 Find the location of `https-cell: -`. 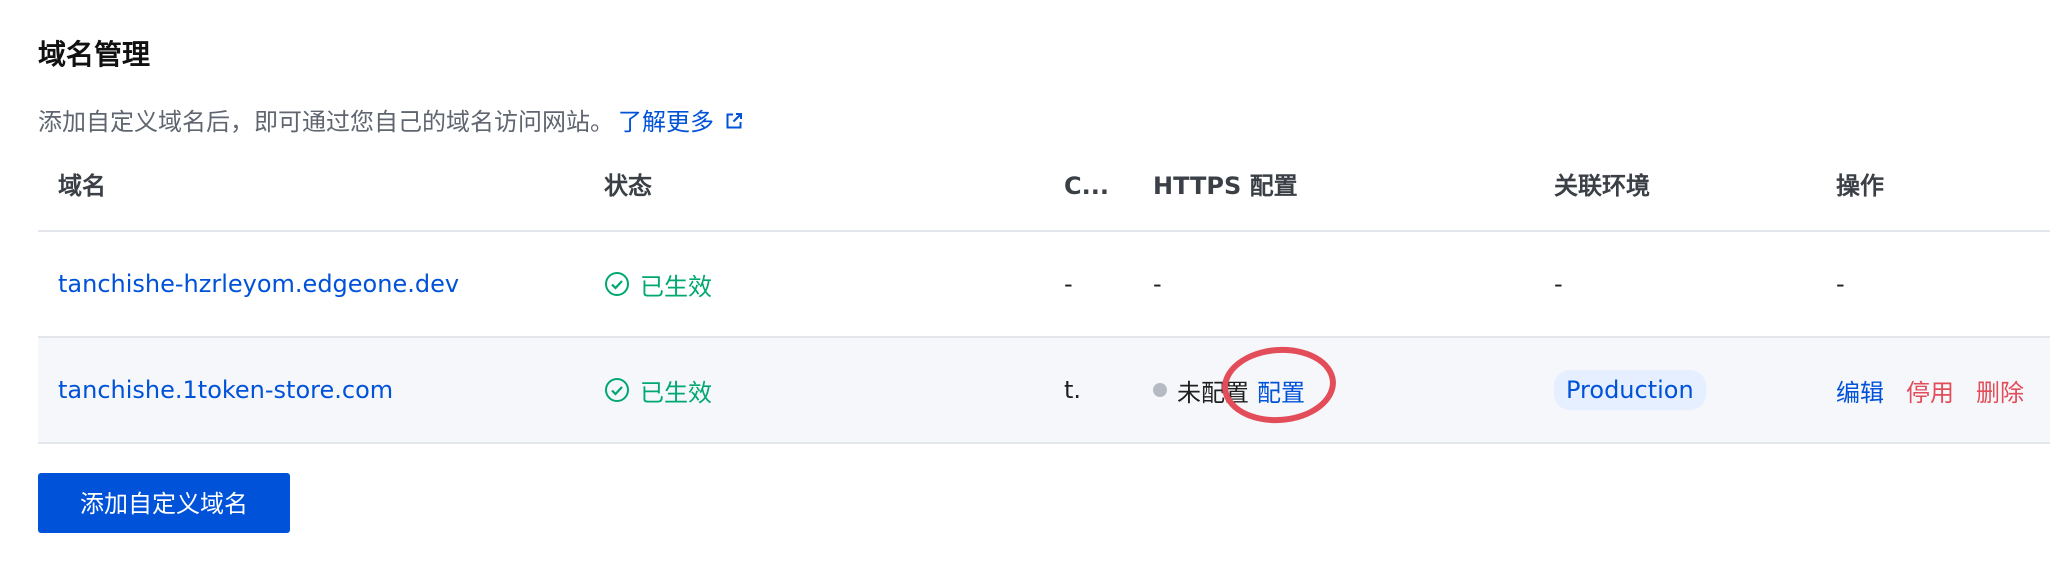

https-cell: - is located at coordinates (1157, 284).